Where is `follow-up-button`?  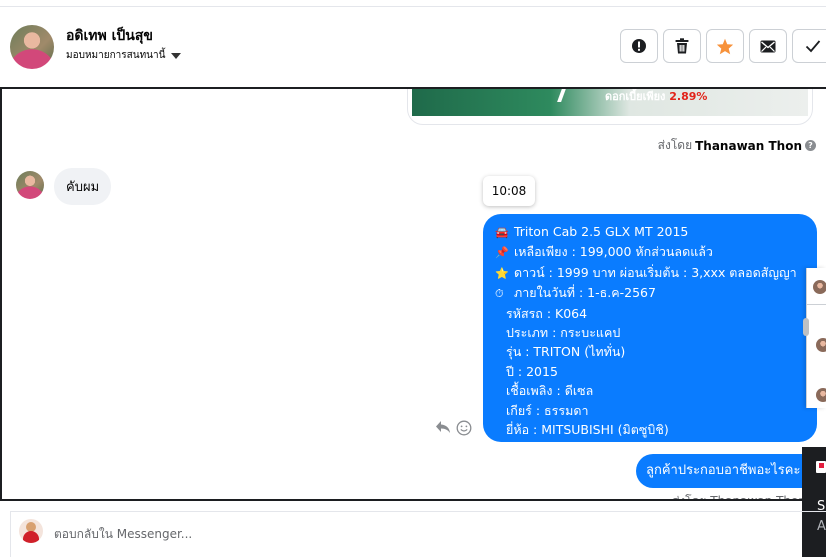
follow-up-button is located at coordinates (725, 46).